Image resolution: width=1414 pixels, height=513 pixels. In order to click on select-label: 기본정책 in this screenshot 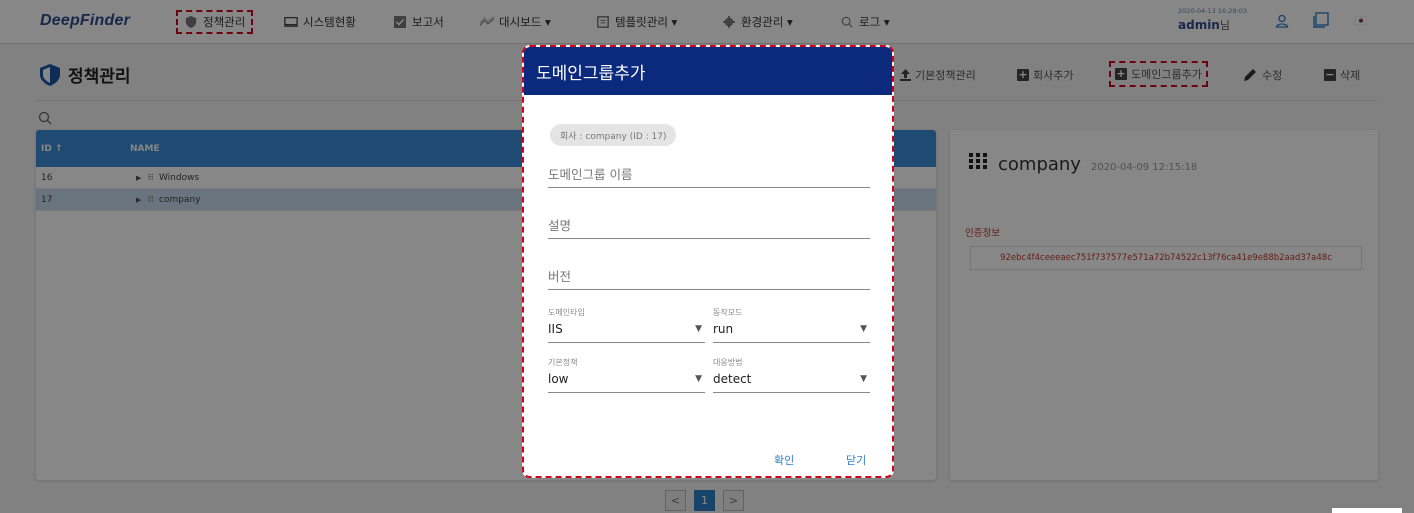, I will do `click(563, 362)`.